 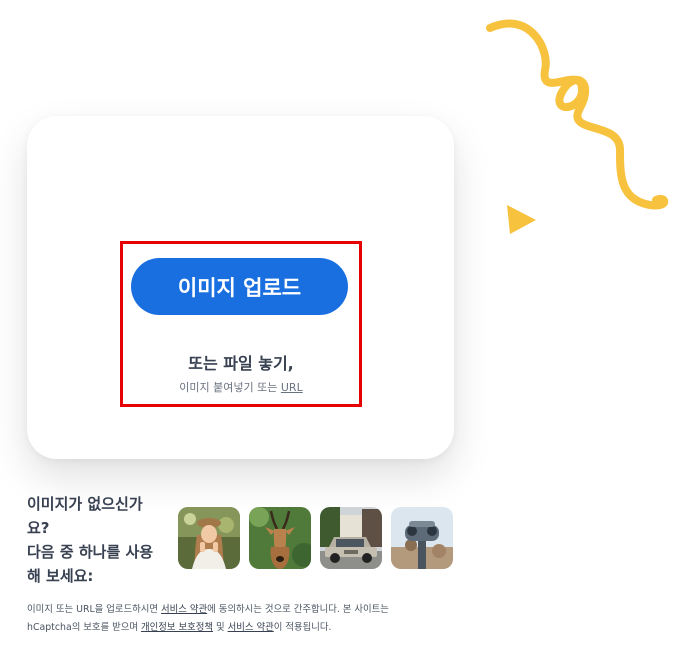 What do you see at coordinates (241, 363) in the screenshot?
I see `drop-file-title: 또는 파일 놓기,` at bounding box center [241, 363].